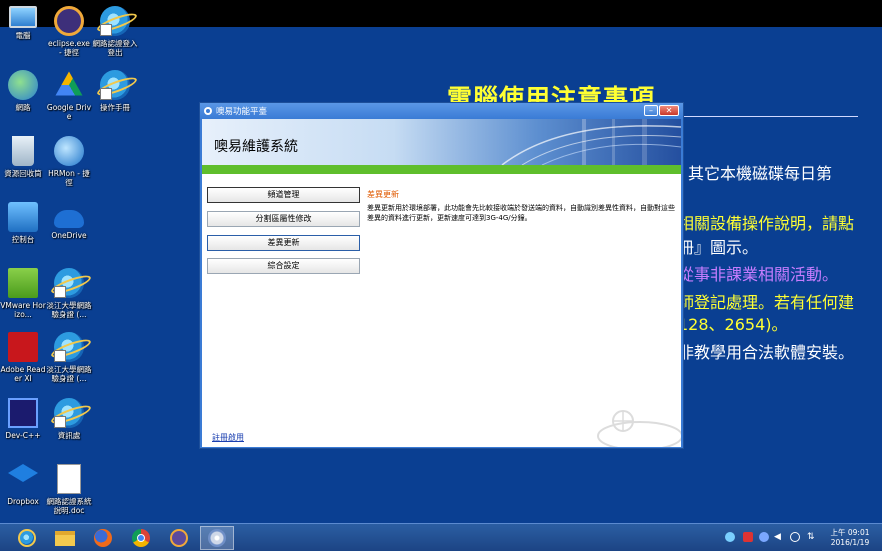  What do you see at coordinates (69, 151) in the screenshot?
I see `hrmon-icon` at bounding box center [69, 151].